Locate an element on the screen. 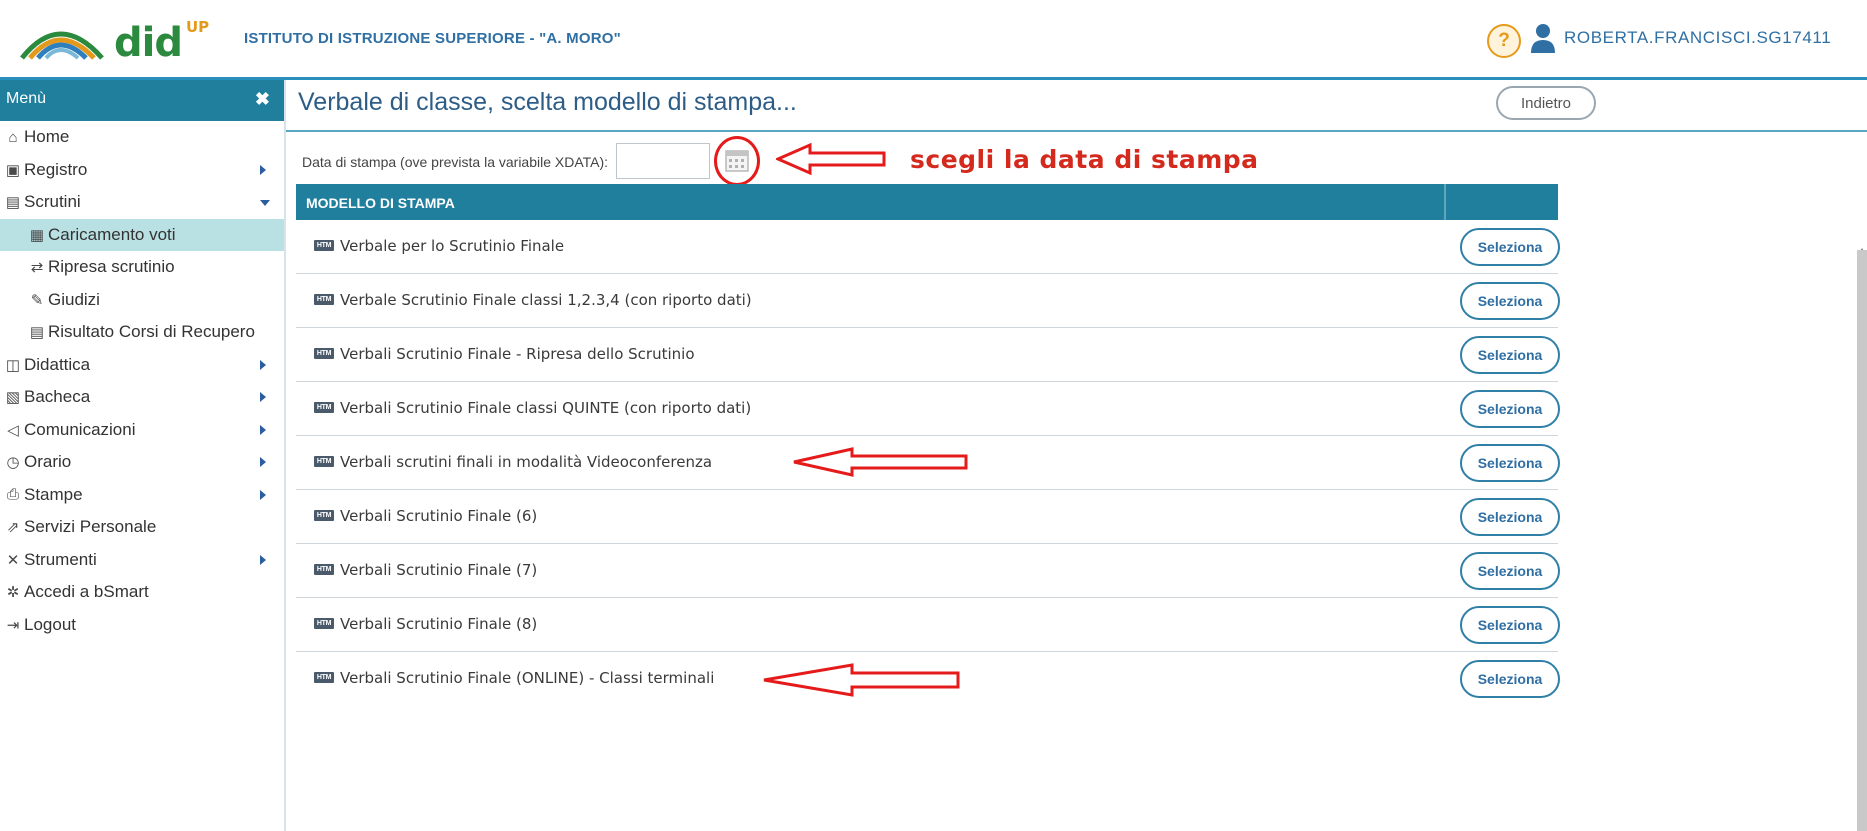 The image size is (1867, 831). scrollbar is located at coordinates (1862, 540).